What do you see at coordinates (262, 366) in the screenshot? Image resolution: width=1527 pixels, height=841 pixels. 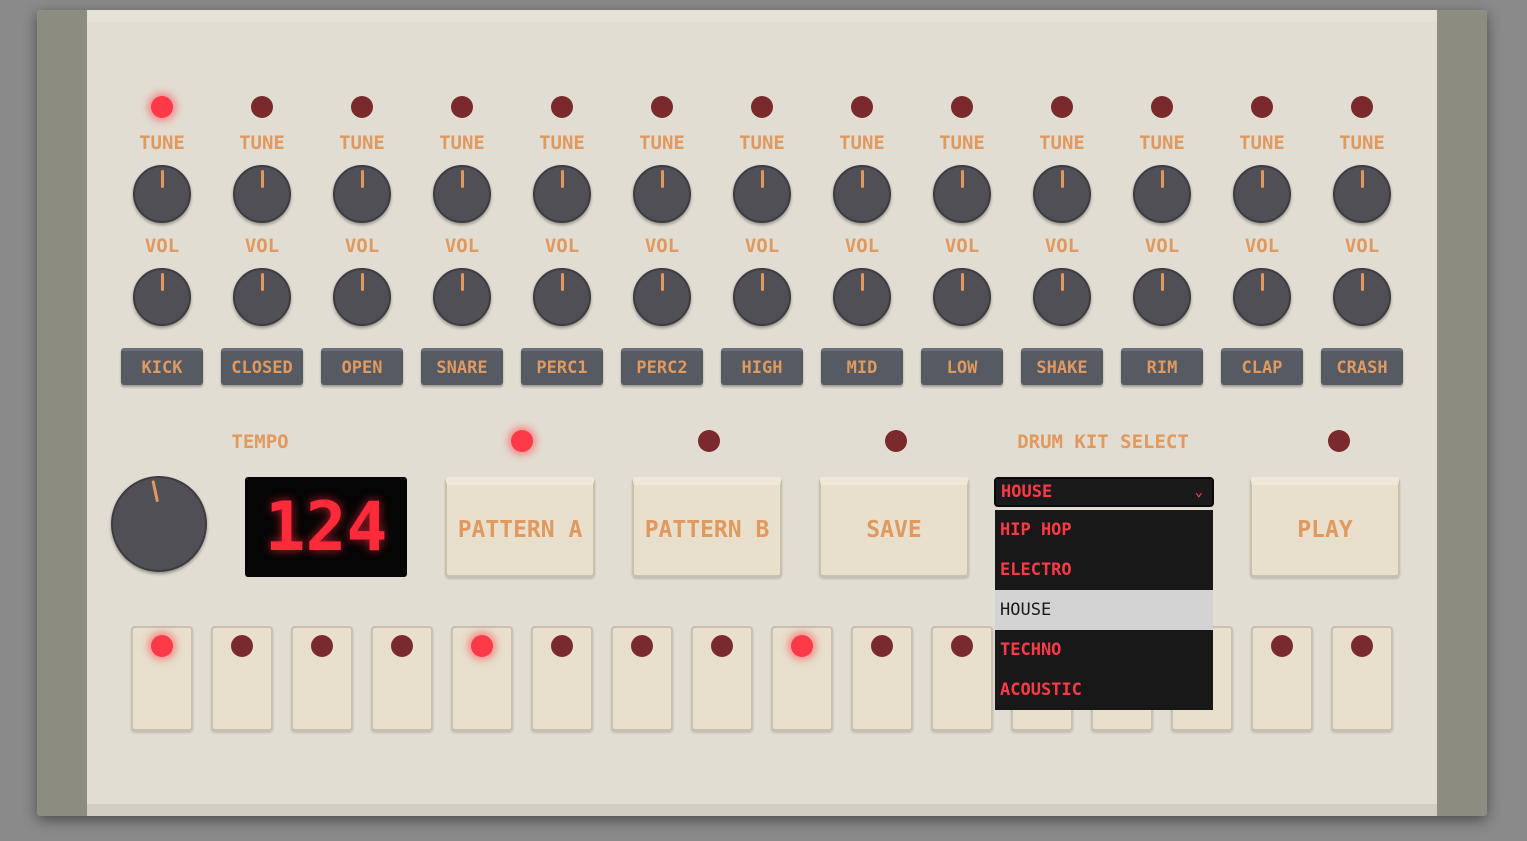 I see `instrument-button-closed: CLOSED` at bounding box center [262, 366].